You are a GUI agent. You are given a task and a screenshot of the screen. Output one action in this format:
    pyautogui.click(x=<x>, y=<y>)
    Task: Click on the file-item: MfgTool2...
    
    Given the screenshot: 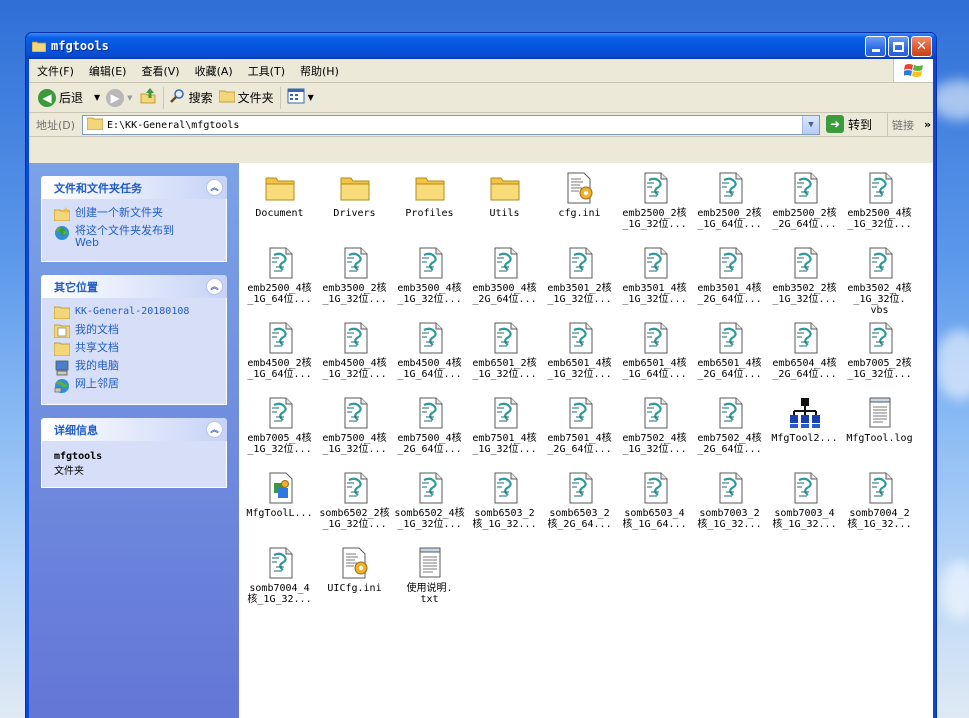 What is the action you would take?
    pyautogui.click(x=804, y=431)
    